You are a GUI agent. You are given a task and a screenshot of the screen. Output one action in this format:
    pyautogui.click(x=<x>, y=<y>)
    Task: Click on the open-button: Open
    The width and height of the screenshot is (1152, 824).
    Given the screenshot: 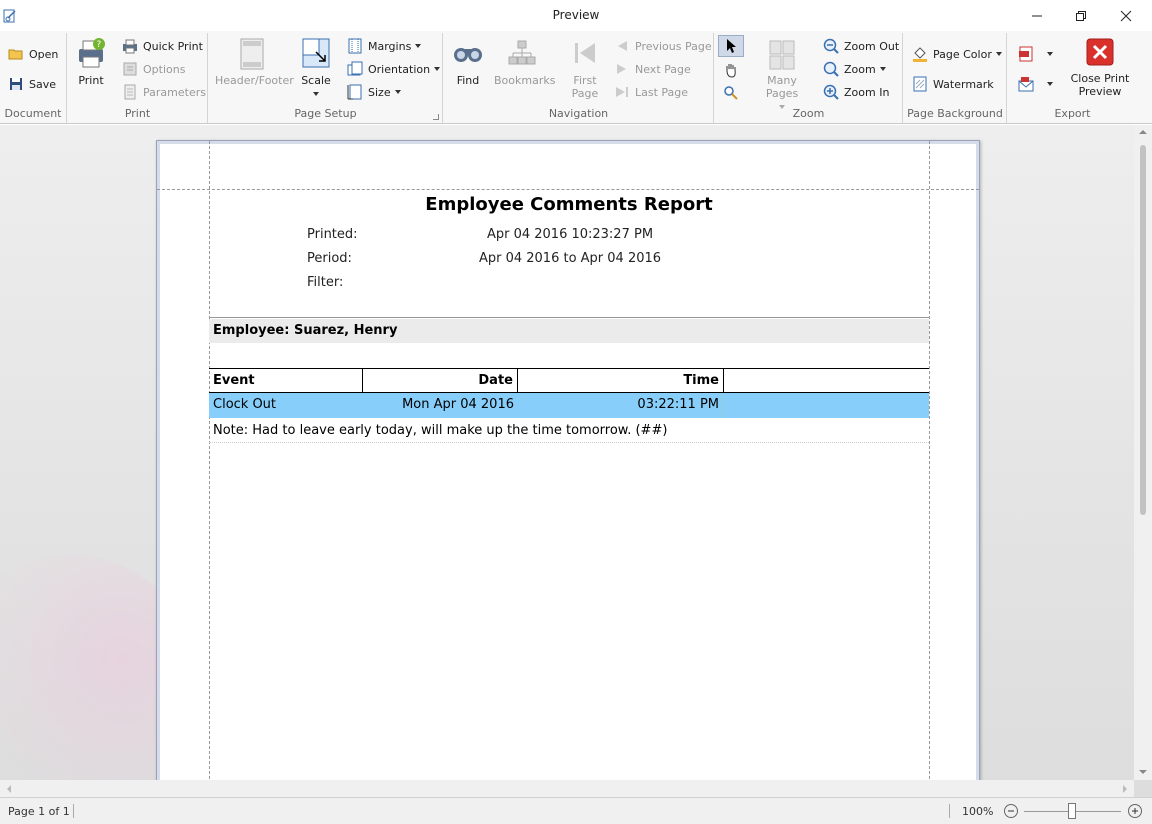 What is the action you would take?
    pyautogui.click(x=33, y=54)
    